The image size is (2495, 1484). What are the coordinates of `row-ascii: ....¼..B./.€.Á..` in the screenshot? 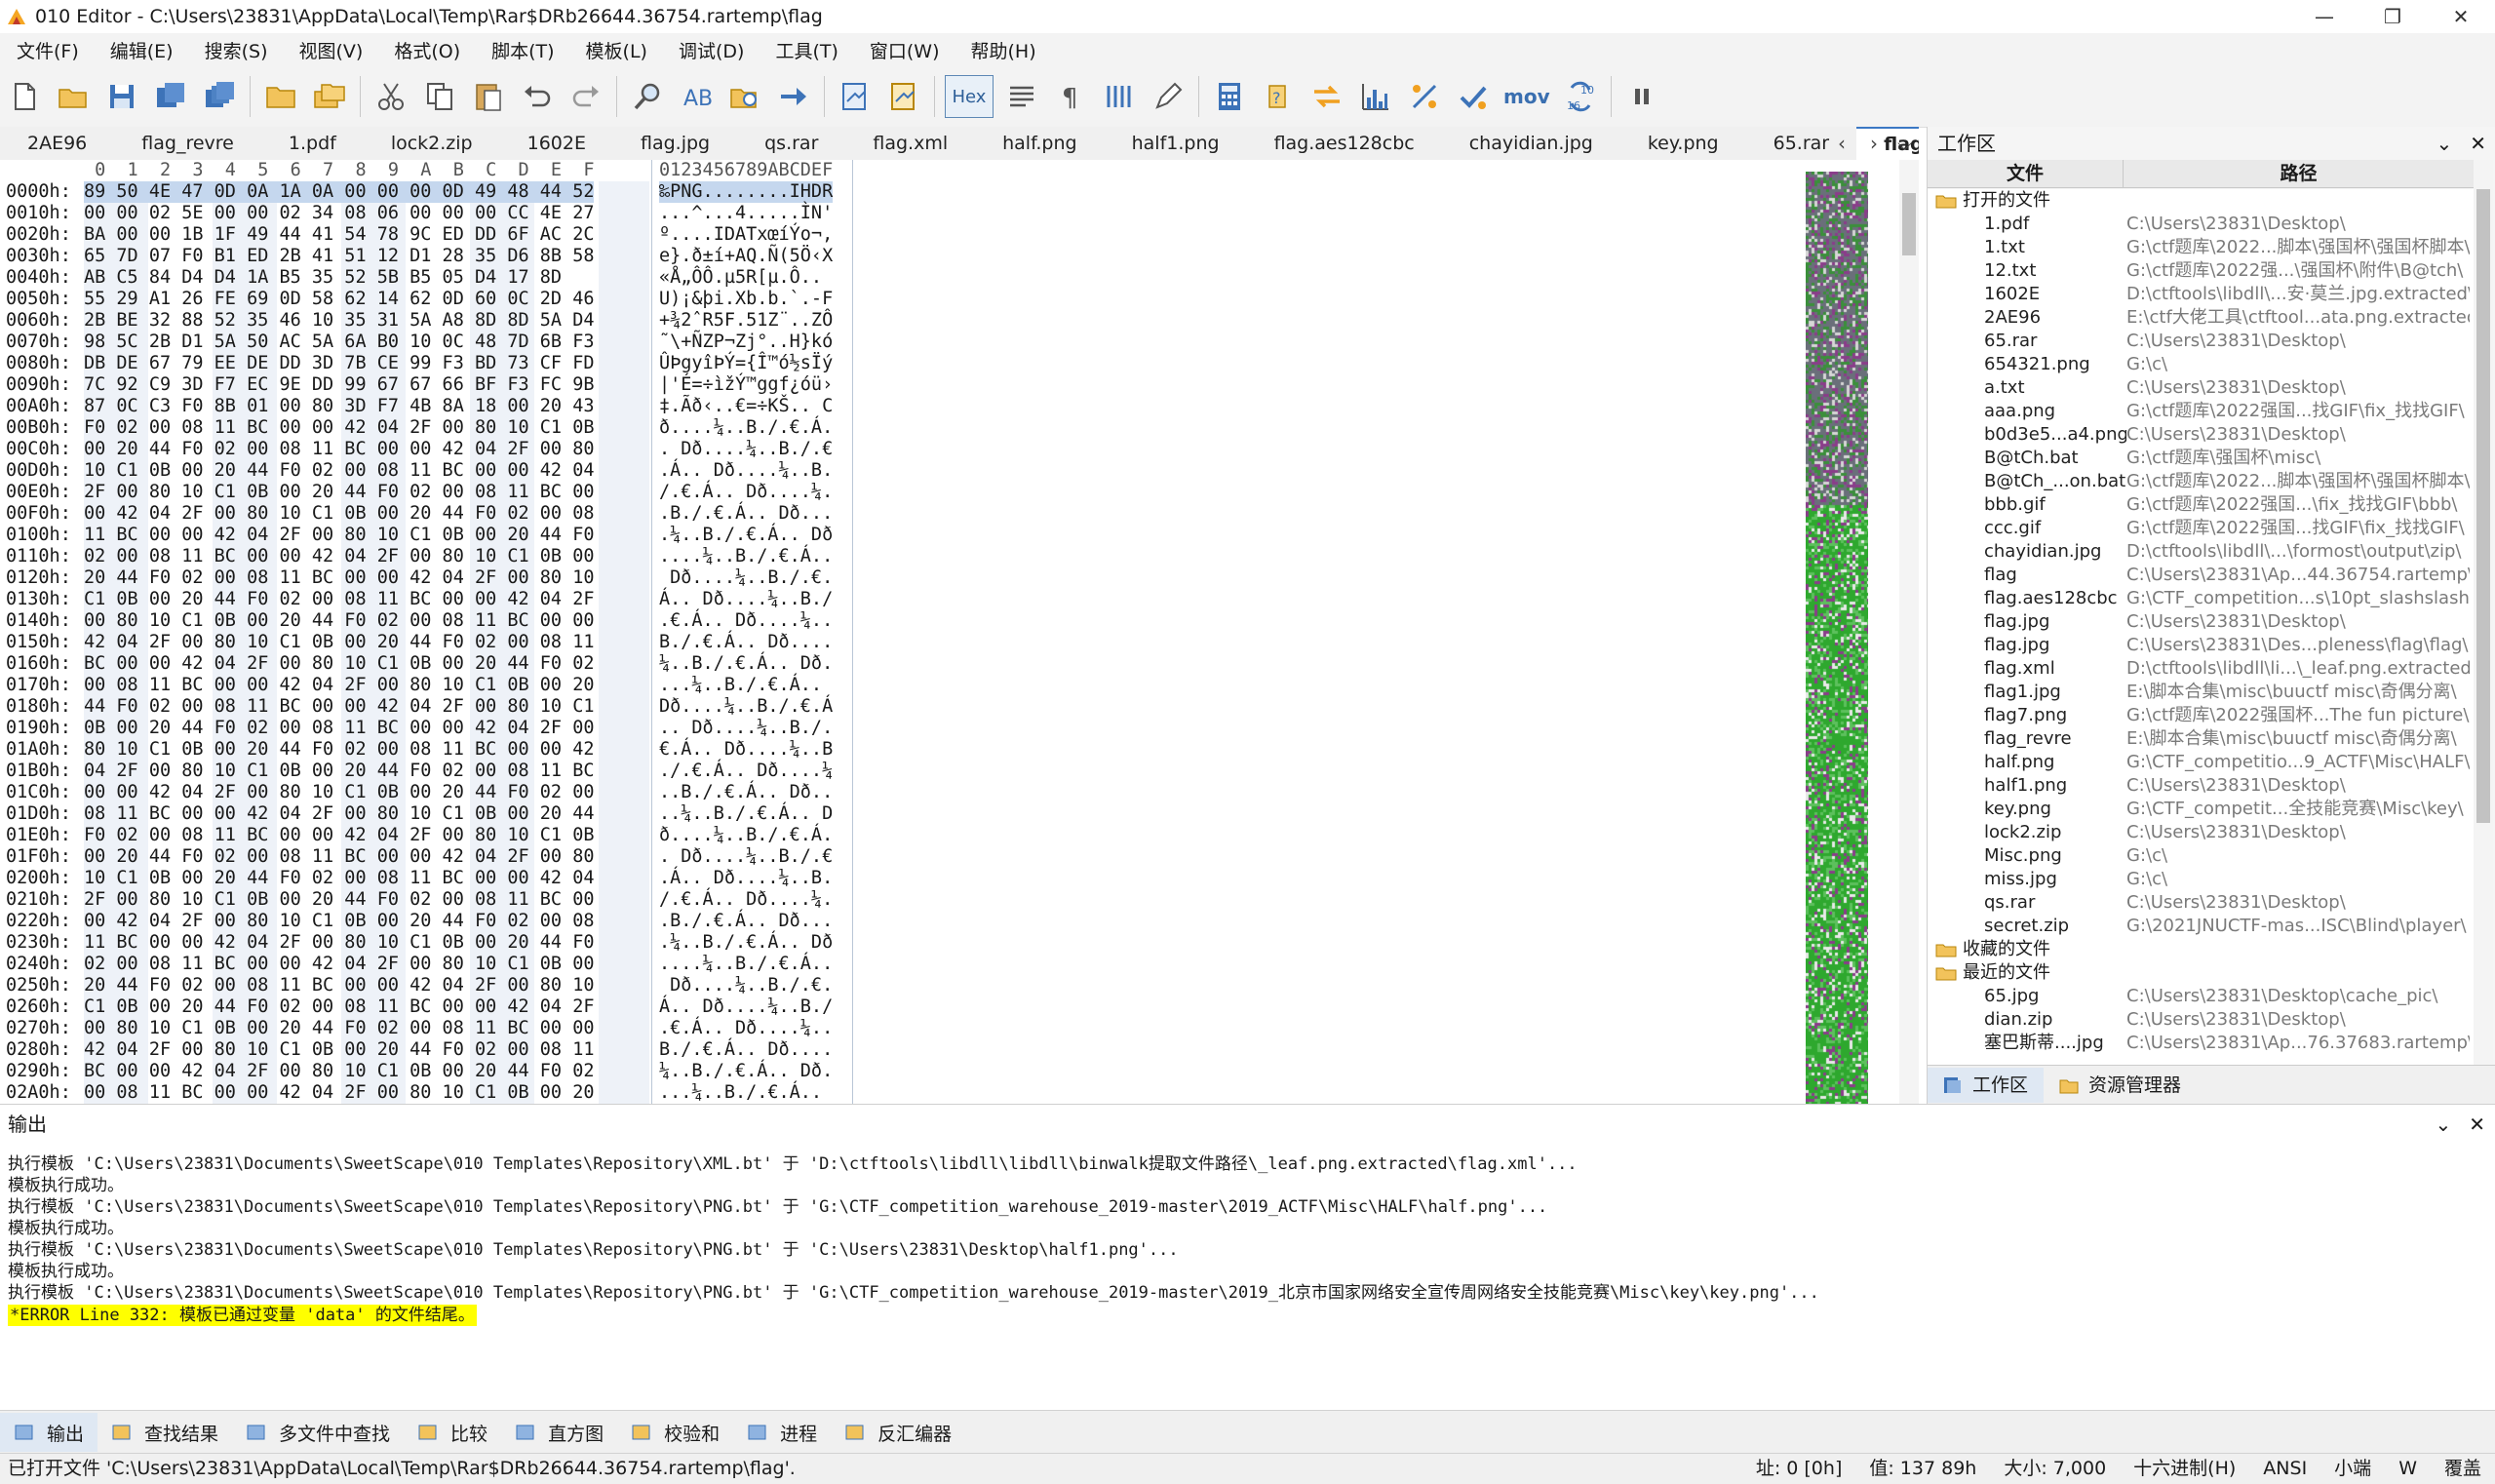 It's located at (746, 556).